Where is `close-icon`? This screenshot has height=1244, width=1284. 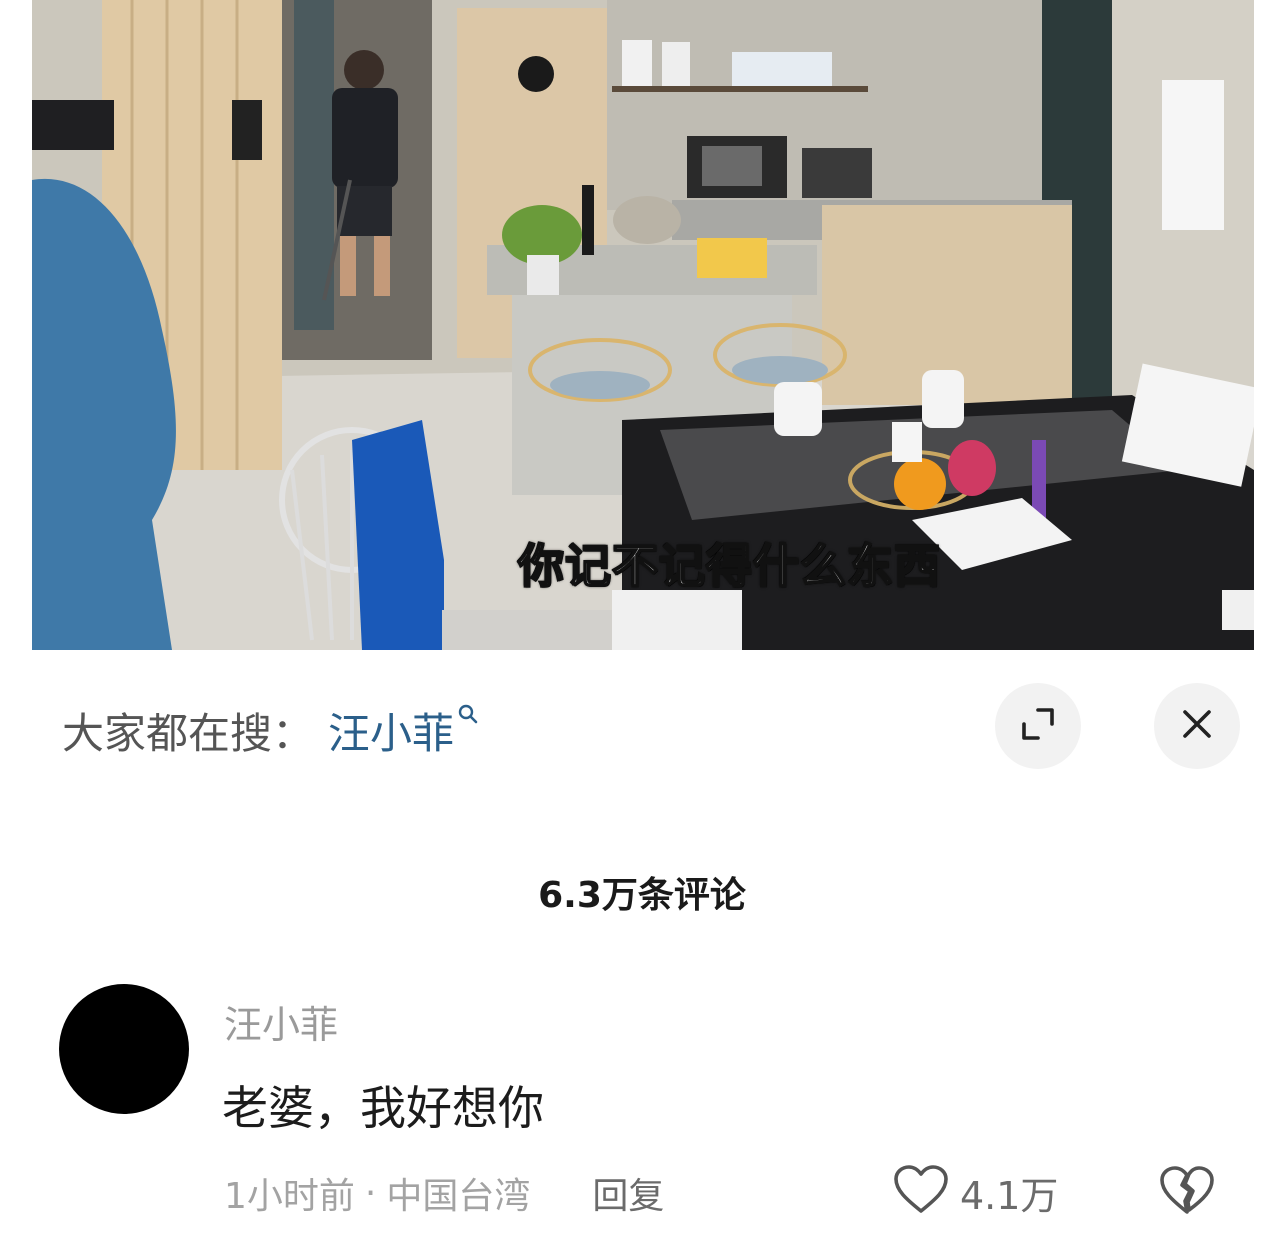 close-icon is located at coordinates (1197, 726).